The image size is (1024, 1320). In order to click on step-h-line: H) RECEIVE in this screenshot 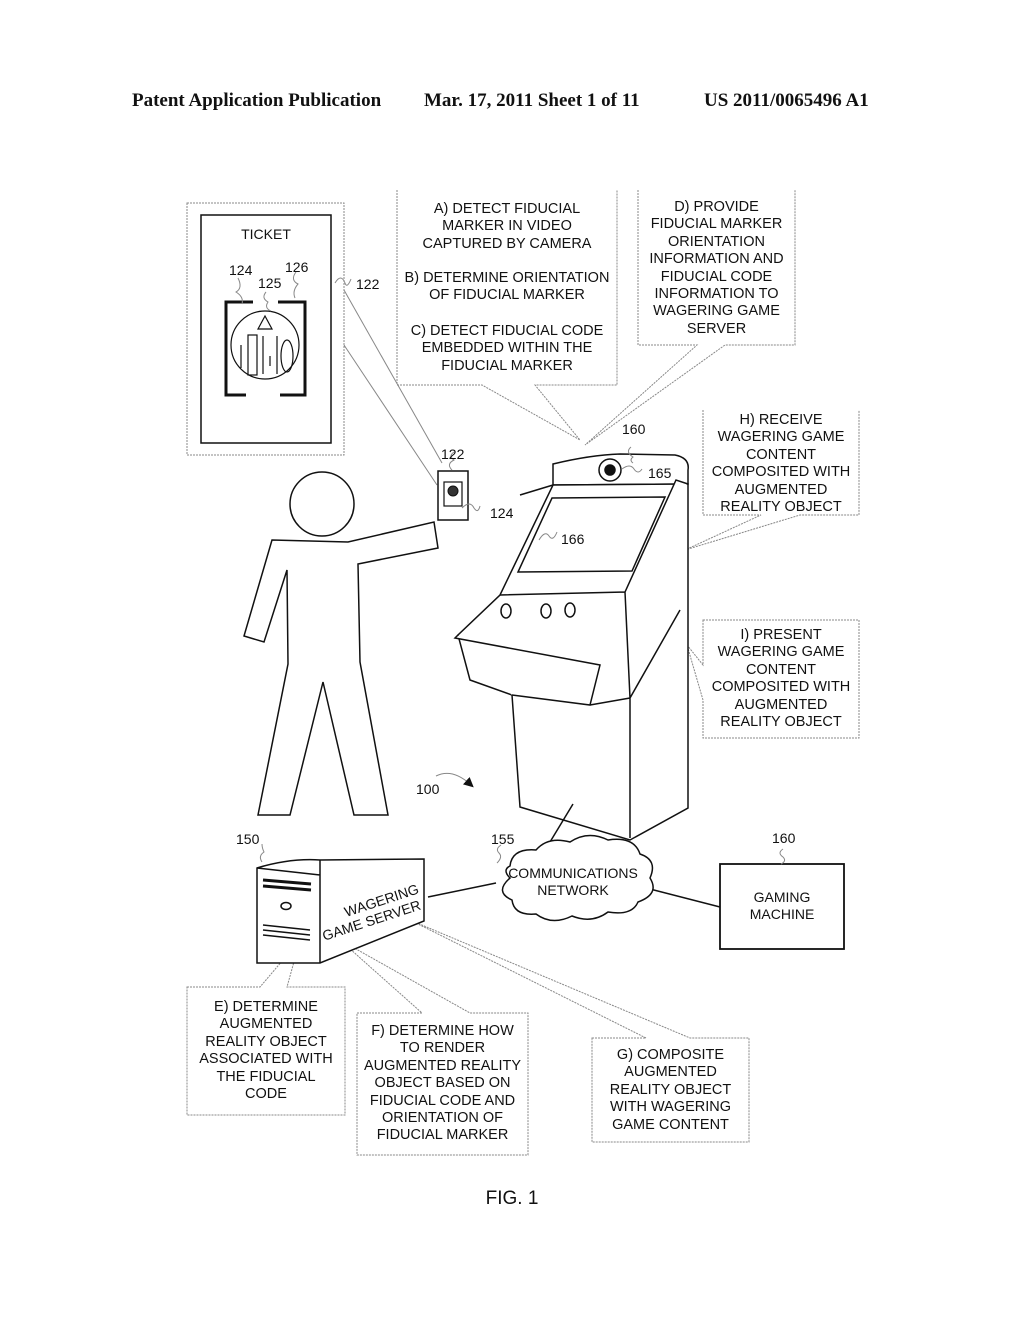, I will do `click(781, 420)`.